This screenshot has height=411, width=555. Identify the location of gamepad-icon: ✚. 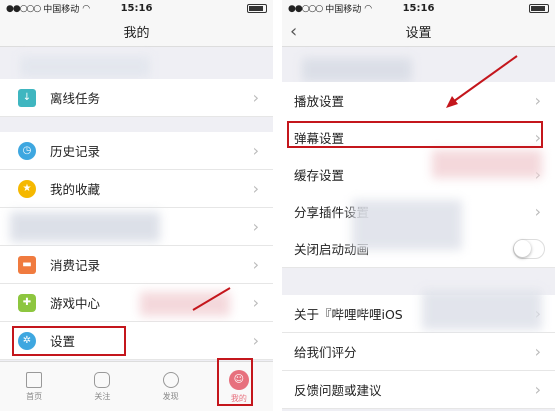
(27, 302).